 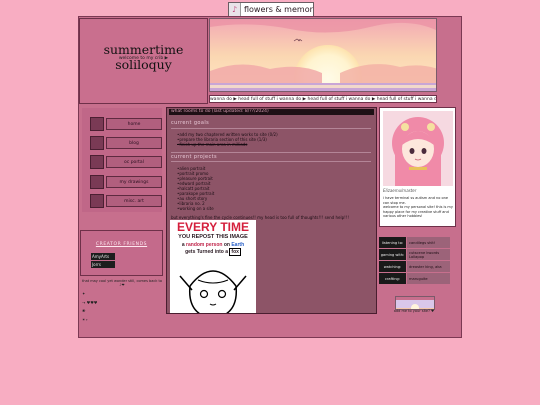 What do you see at coordinates (190, 123) in the screenshot?
I see `current-goals-heading: current goals` at bounding box center [190, 123].